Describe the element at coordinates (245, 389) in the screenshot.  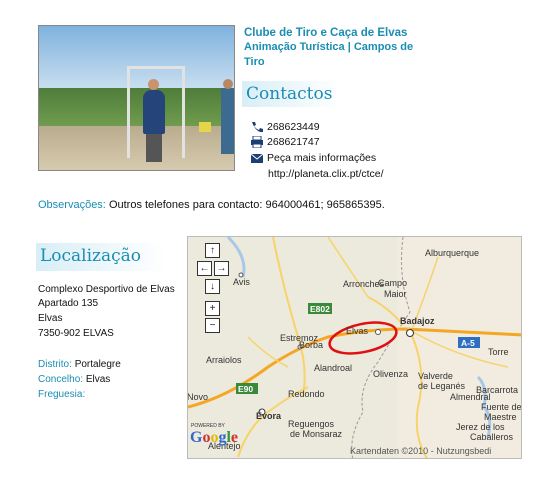
I see `road-label-e90: E90` at that location.